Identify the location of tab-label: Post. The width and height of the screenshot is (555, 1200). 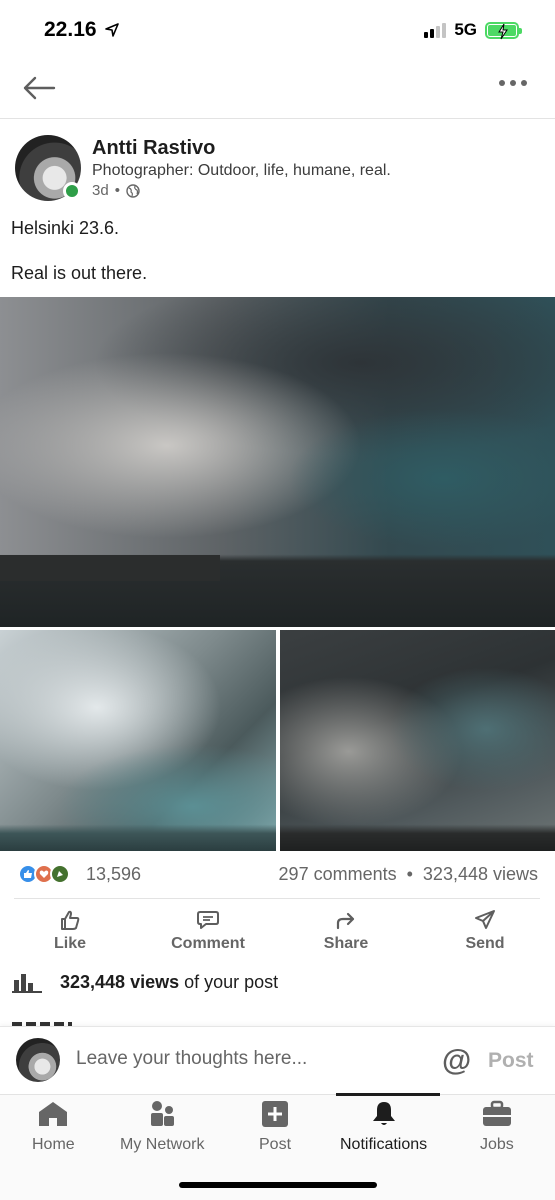
(275, 1144).